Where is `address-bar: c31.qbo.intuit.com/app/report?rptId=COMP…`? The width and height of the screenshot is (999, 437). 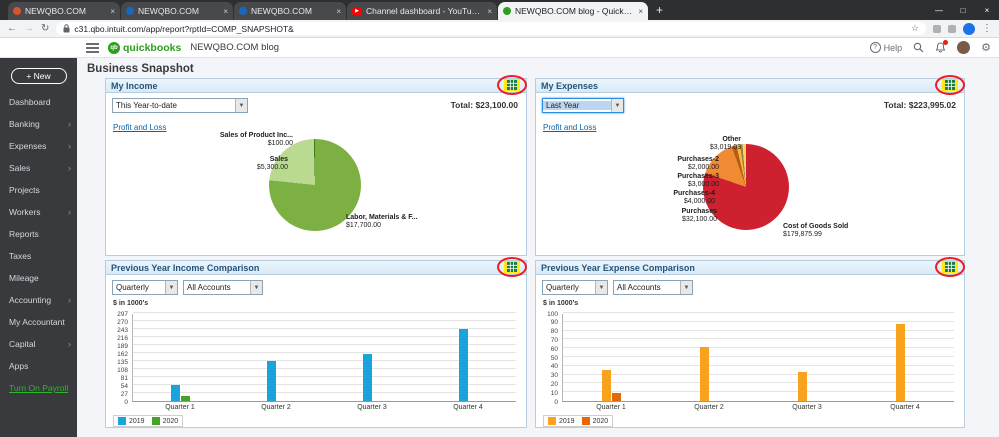
address-bar: c31.qbo.intuit.com/app/report?rptId=COMP… is located at coordinates (491, 28).